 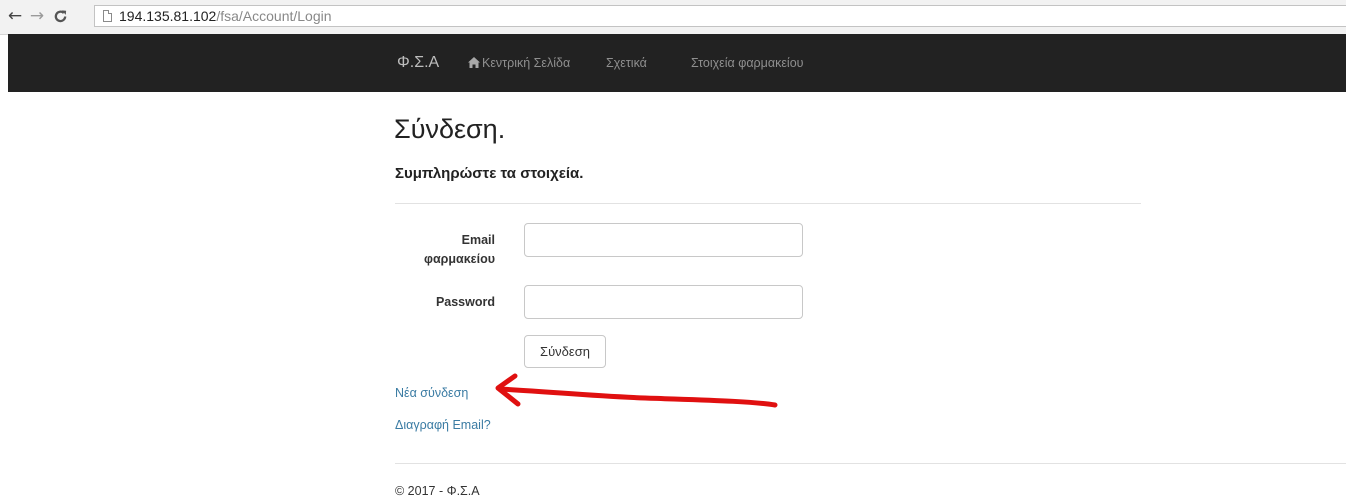 What do you see at coordinates (450, 129) in the screenshot?
I see `page-title: Σύνδεση.` at bounding box center [450, 129].